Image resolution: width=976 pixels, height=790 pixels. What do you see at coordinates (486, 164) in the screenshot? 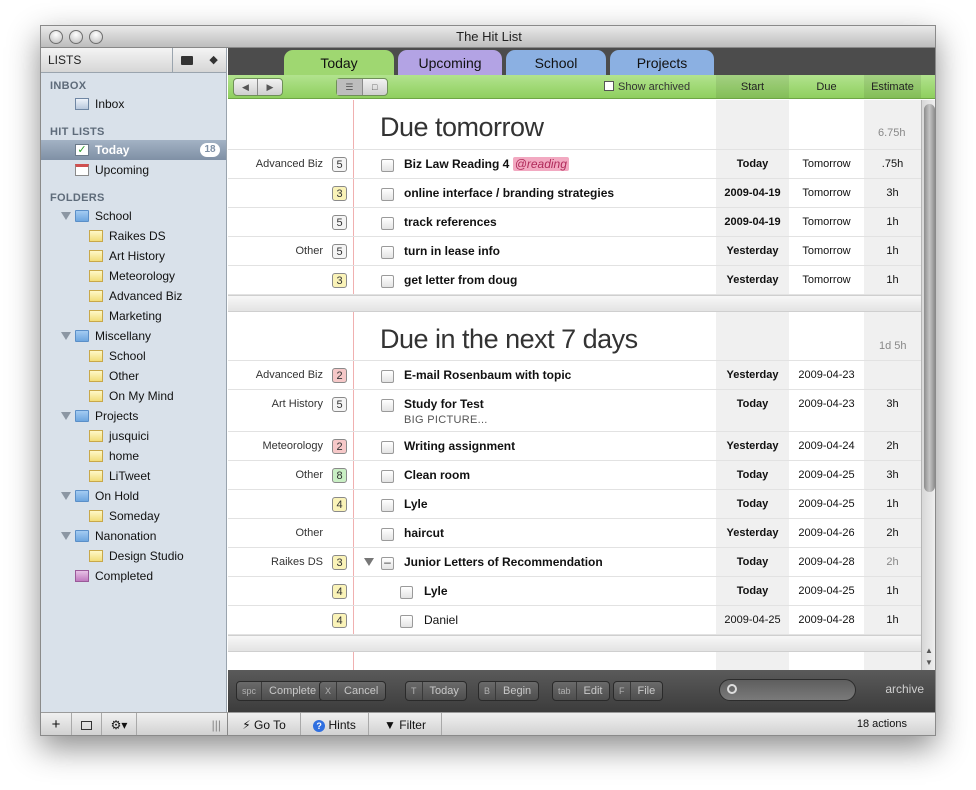
I see `task-title: Biz Law Reading 4 @reading` at bounding box center [486, 164].